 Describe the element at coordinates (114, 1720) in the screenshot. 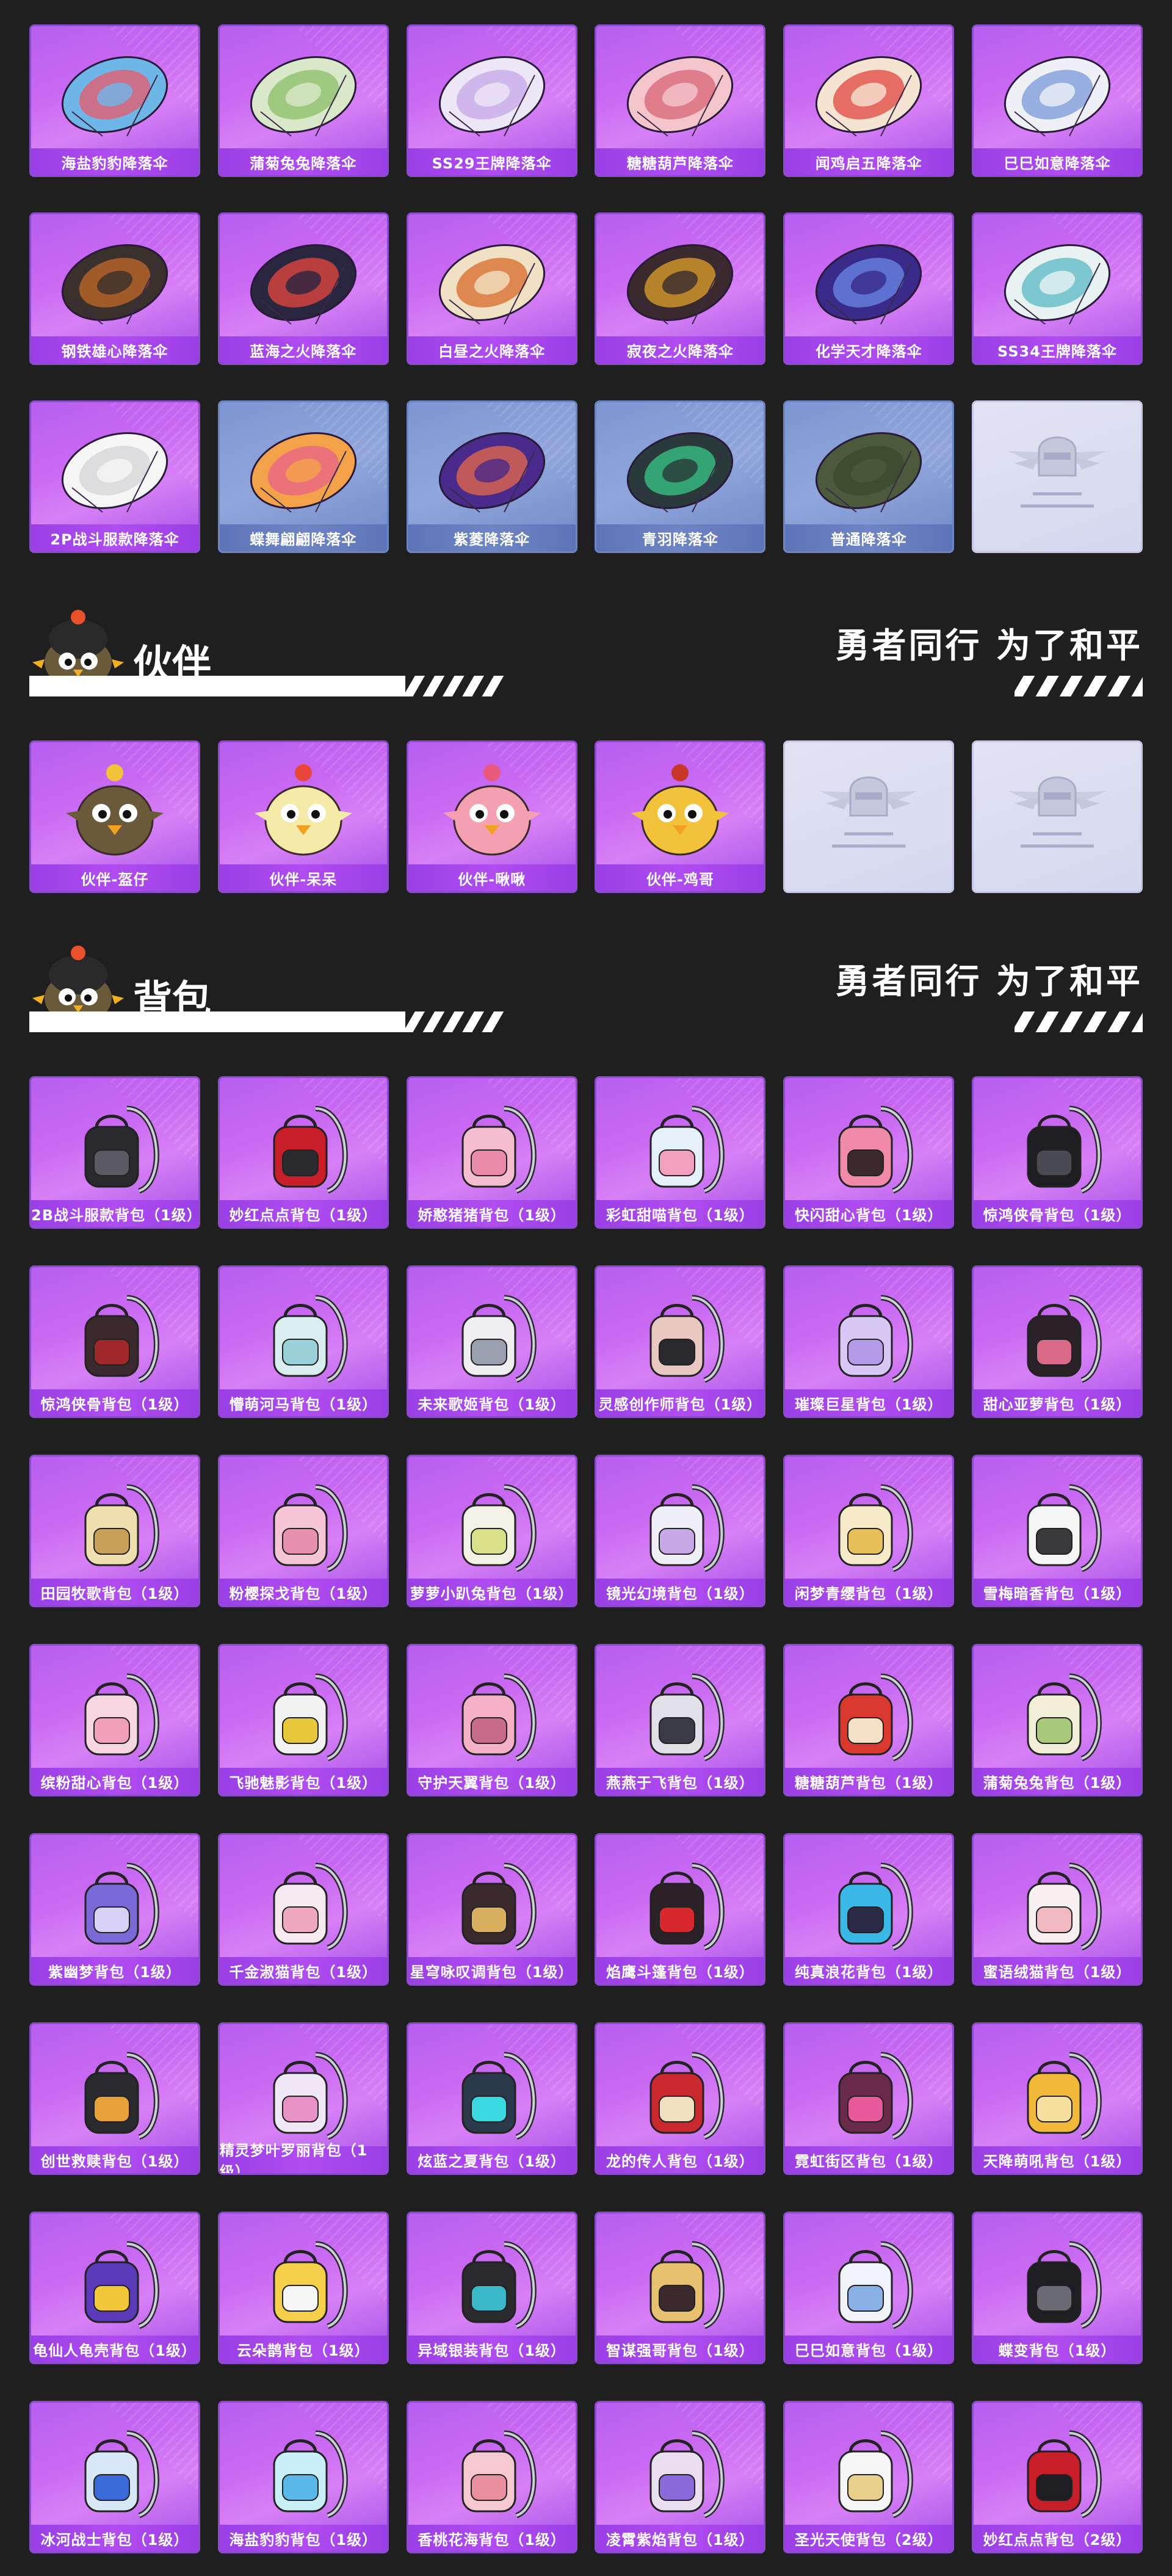

I see `backpack-card: 缤粉甜心背包（1级）` at that location.